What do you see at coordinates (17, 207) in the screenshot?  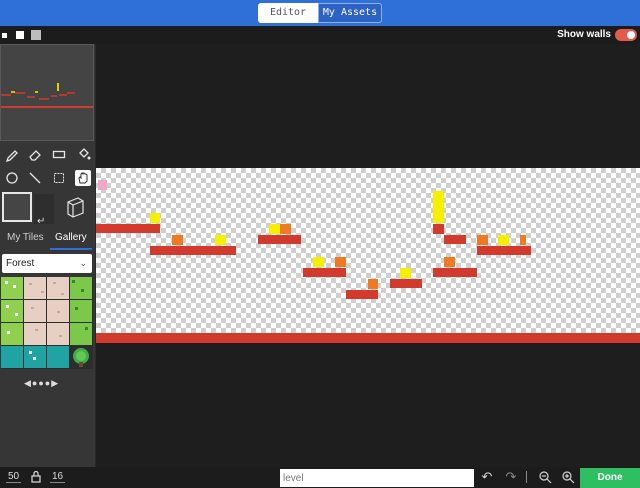 I see `primary-tile-swatch` at bounding box center [17, 207].